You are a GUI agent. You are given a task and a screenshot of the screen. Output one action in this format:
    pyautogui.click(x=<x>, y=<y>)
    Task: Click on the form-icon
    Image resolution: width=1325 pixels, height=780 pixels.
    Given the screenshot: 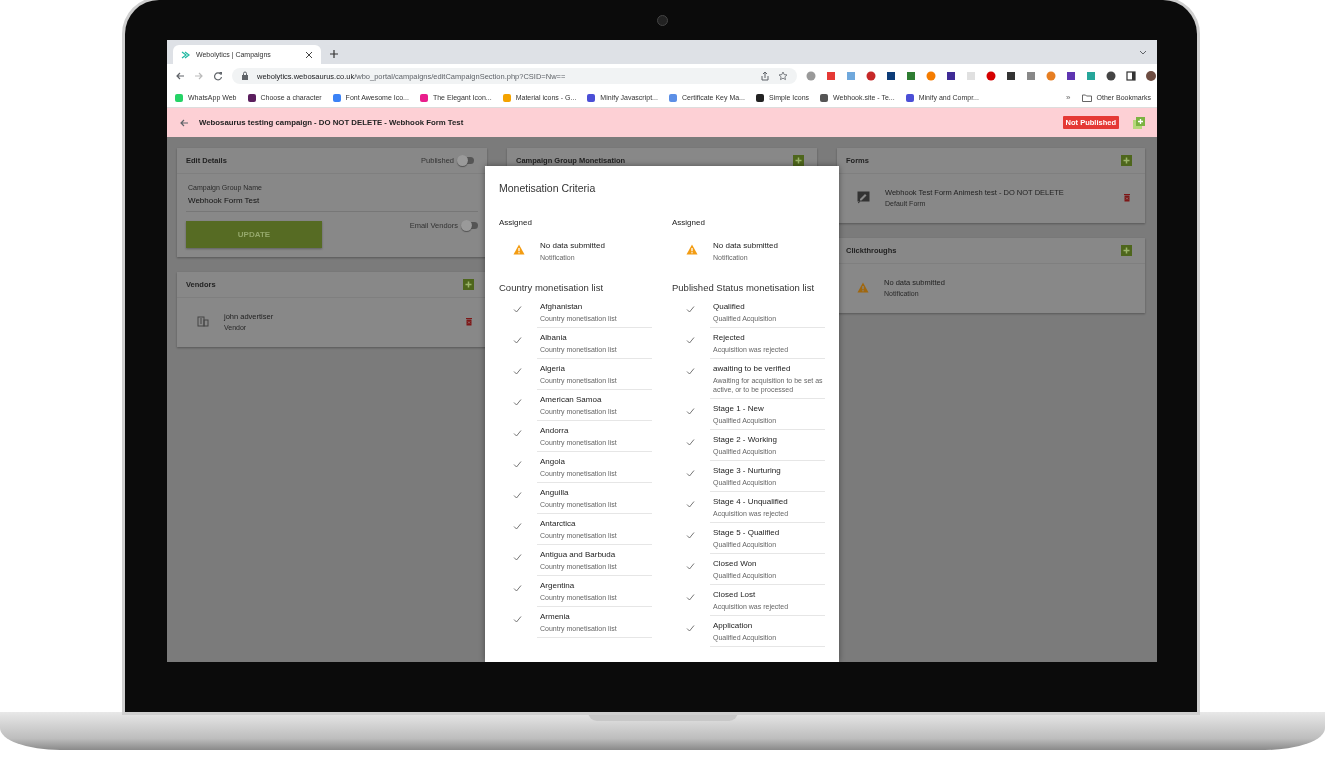 What is the action you would take?
    pyautogui.click(x=863, y=197)
    